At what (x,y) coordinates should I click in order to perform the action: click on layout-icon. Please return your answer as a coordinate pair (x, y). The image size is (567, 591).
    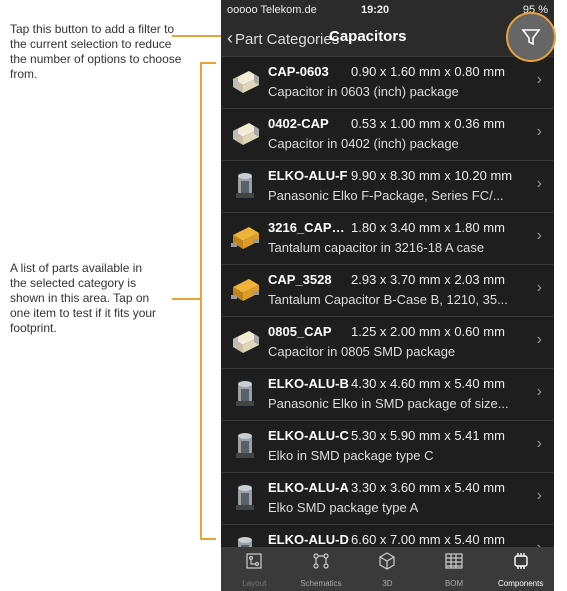
    Looking at the image, I should click on (254, 563).